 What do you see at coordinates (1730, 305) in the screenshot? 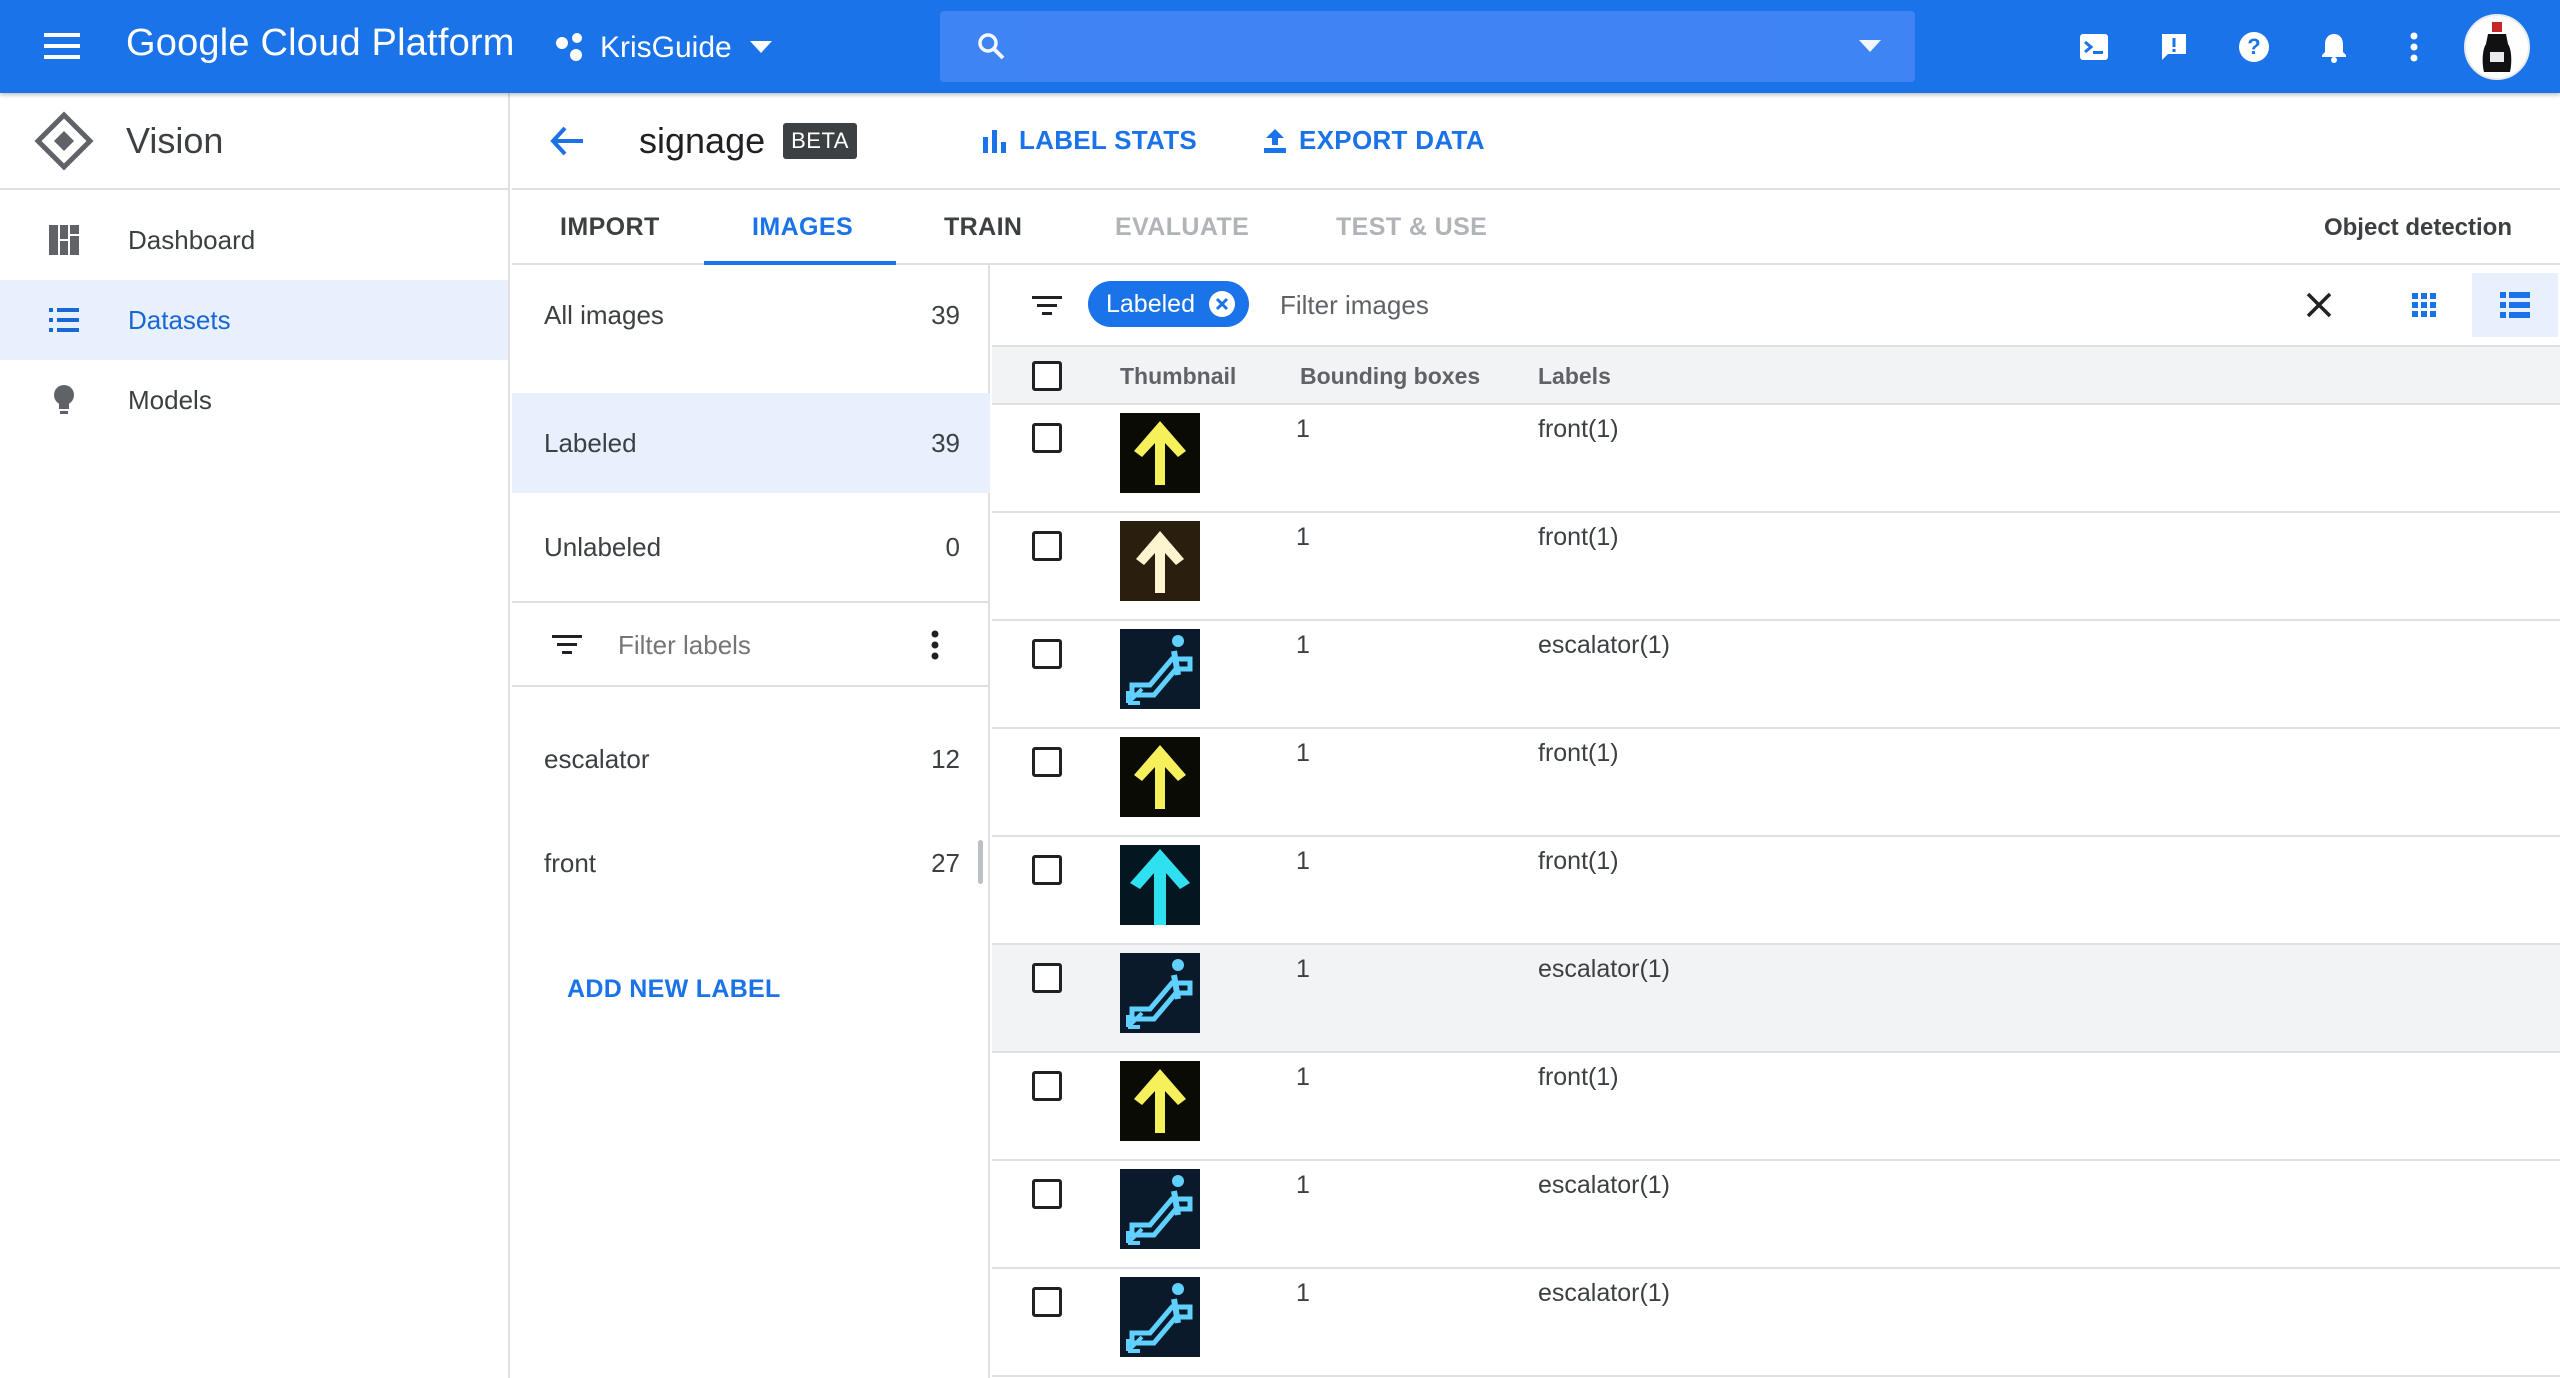
I see `filter-images-input` at bounding box center [1730, 305].